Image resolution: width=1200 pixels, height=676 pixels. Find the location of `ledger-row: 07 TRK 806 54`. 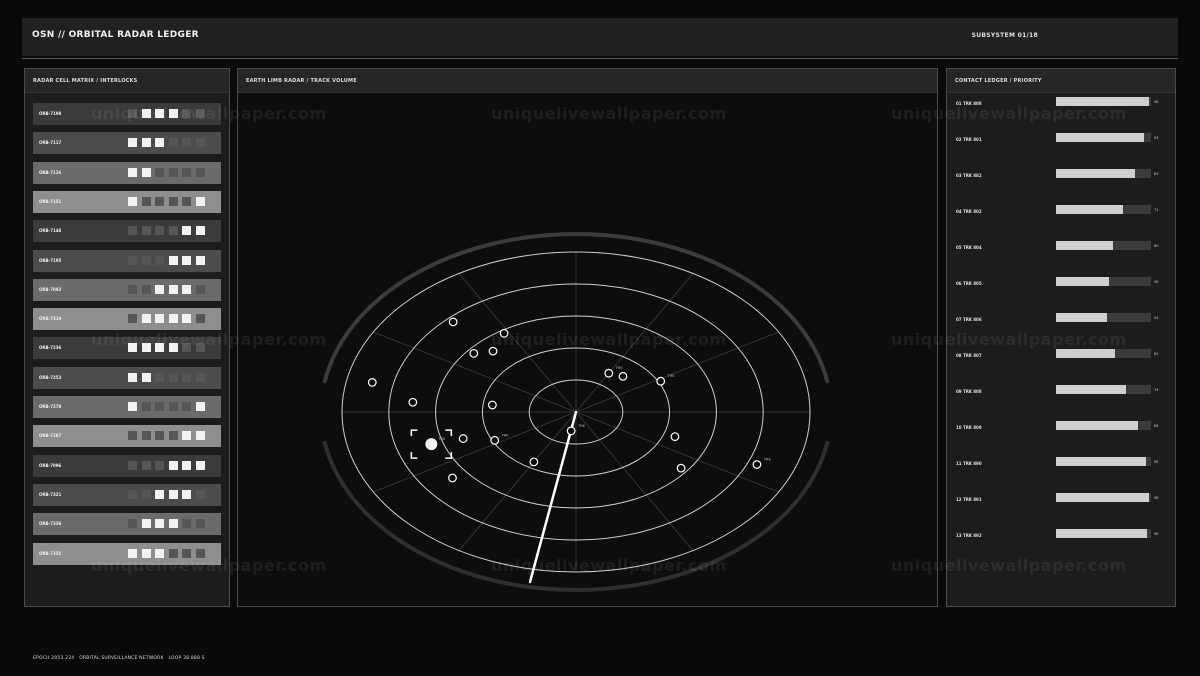

ledger-row: 07 TRK 806 54 is located at coordinates (1060, 320).